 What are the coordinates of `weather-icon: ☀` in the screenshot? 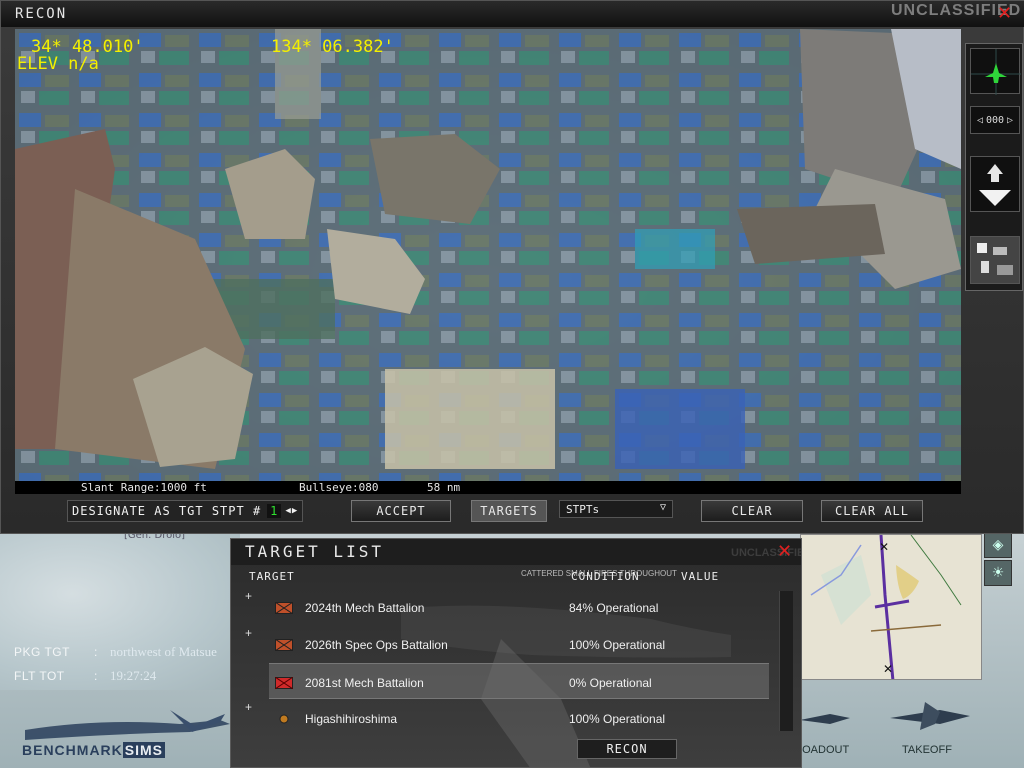 It's located at (998, 573).